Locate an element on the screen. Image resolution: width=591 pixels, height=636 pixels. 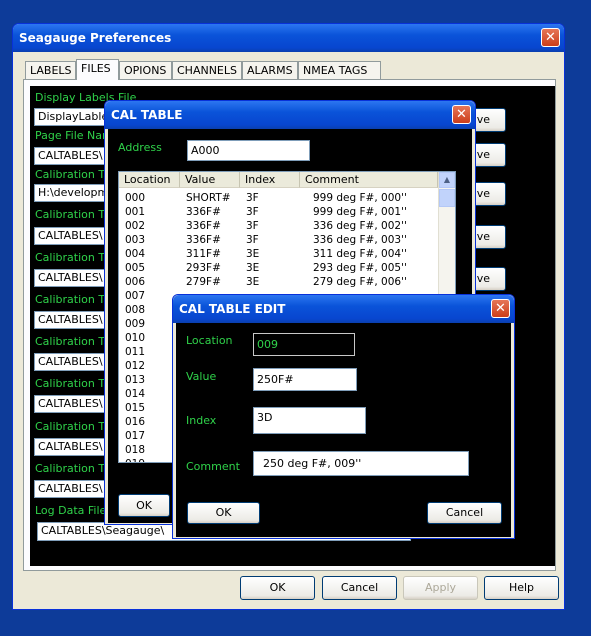
value-input: 250F# is located at coordinates (305, 379).